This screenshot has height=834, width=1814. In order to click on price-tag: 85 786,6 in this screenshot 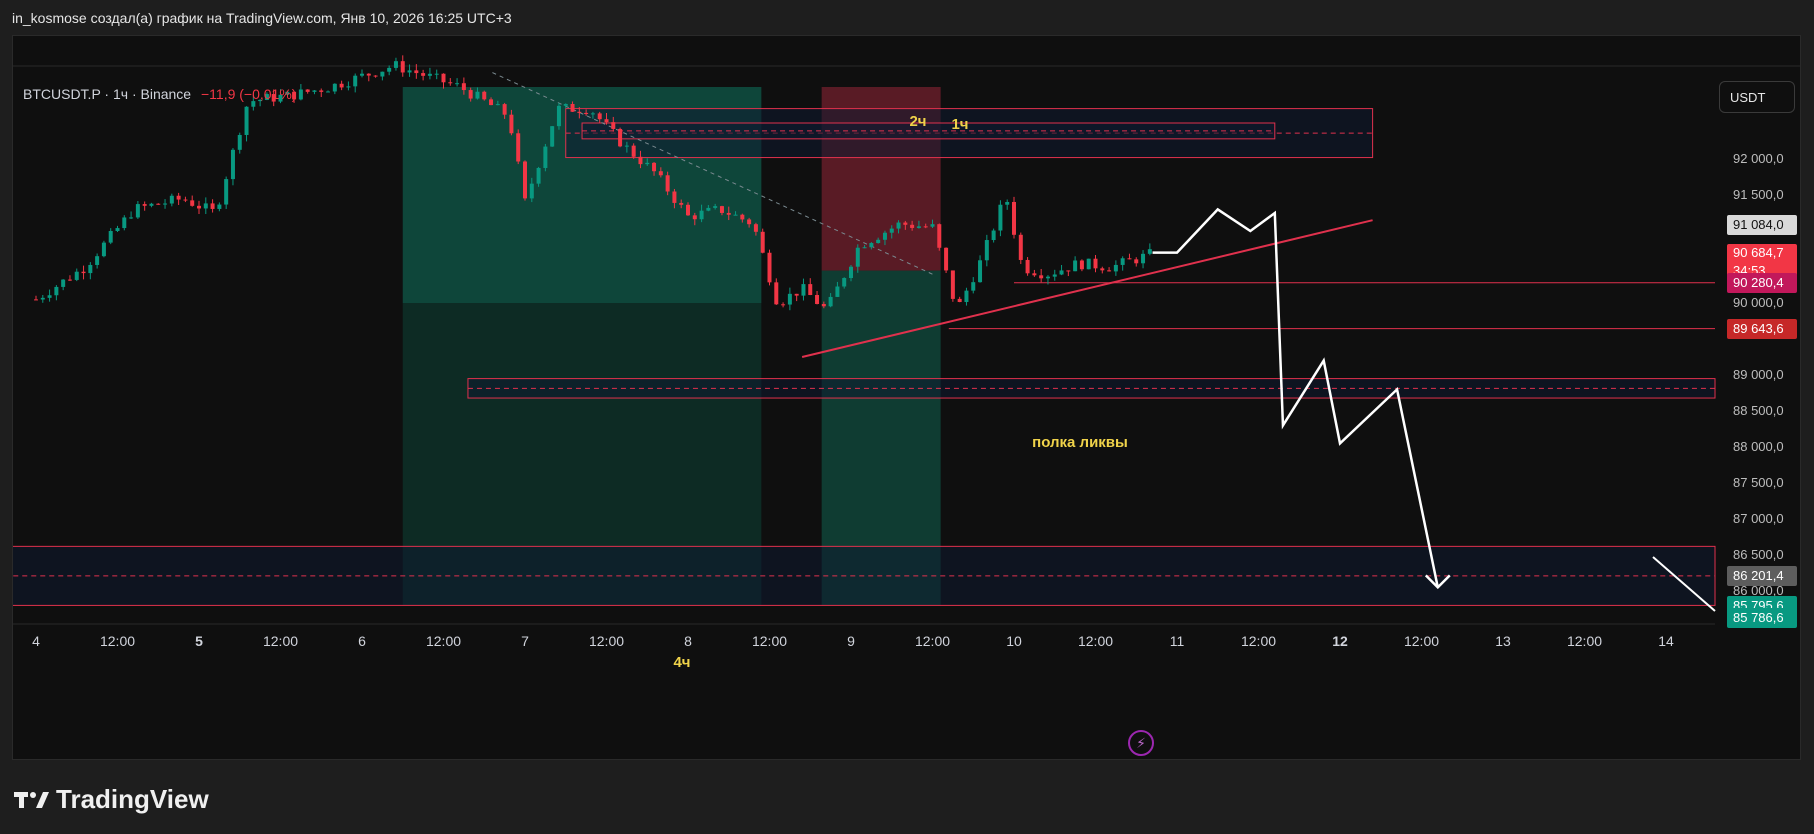, I will do `click(1762, 618)`.